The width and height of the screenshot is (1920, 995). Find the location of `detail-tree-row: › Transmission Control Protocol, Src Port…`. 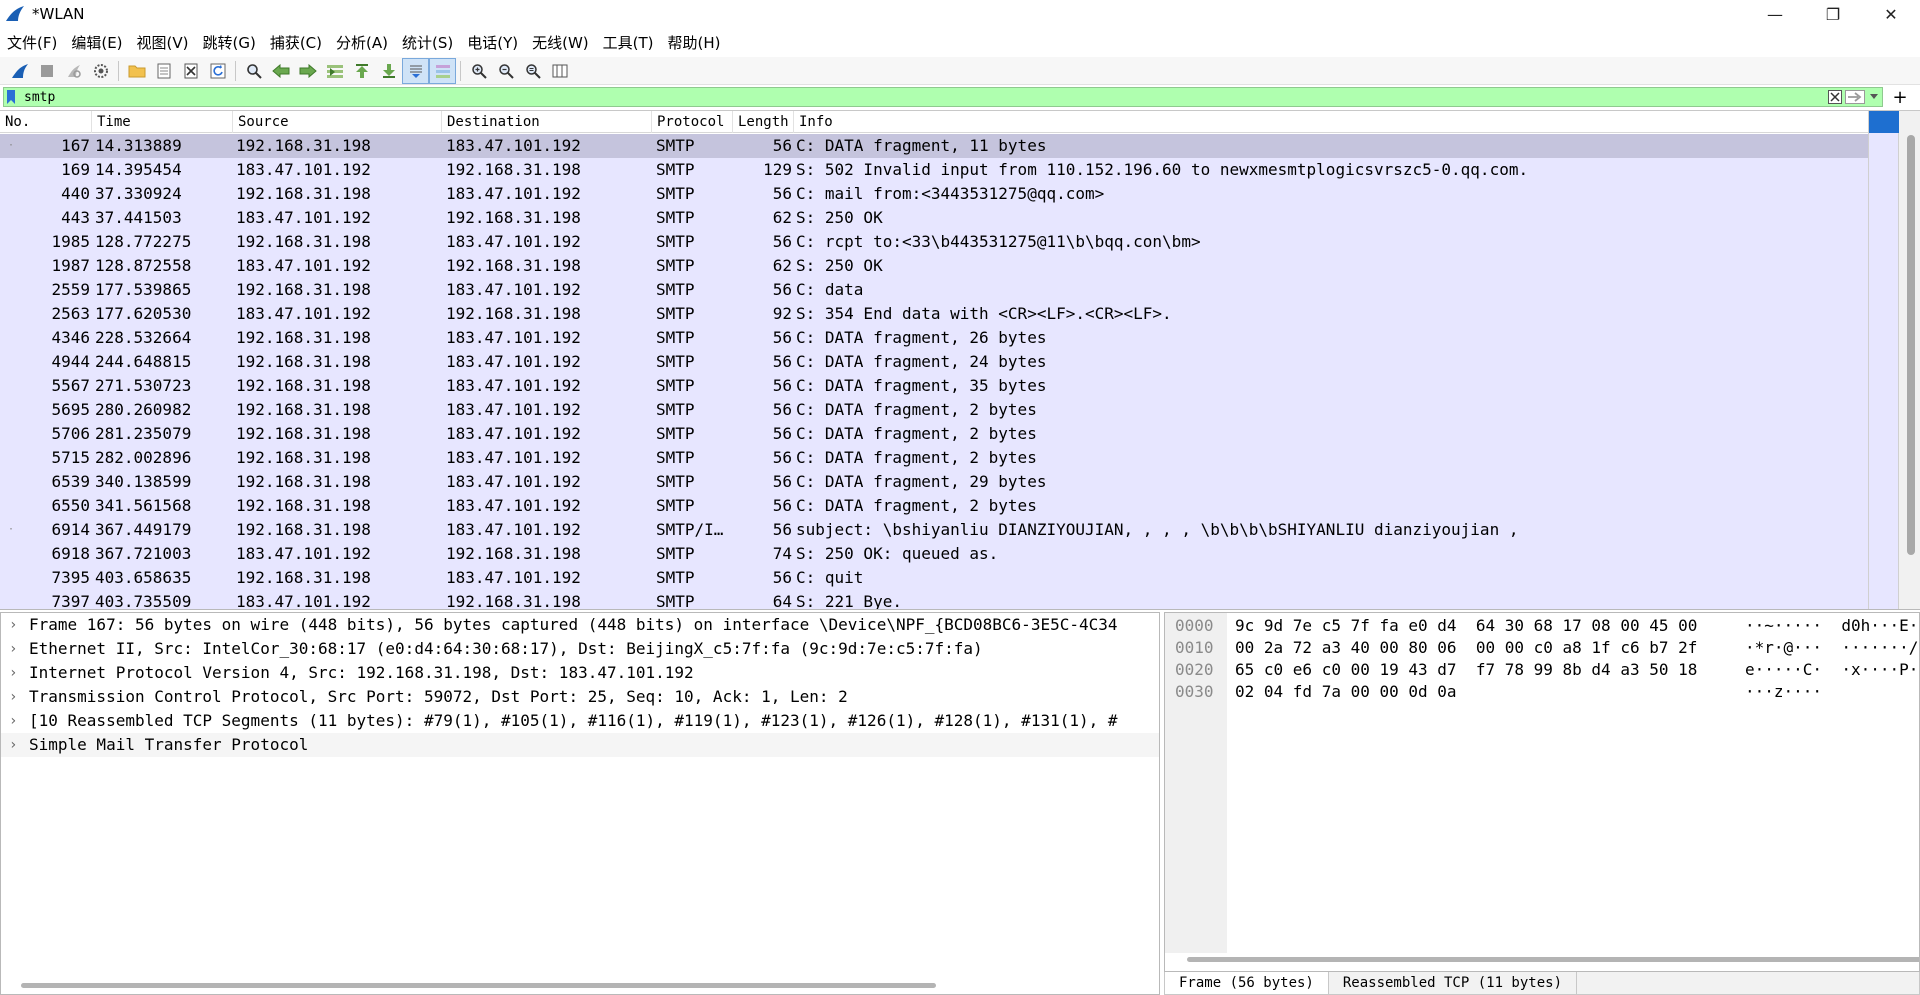

detail-tree-row: › Transmission Control Protocol, Src Port… is located at coordinates (580, 697).